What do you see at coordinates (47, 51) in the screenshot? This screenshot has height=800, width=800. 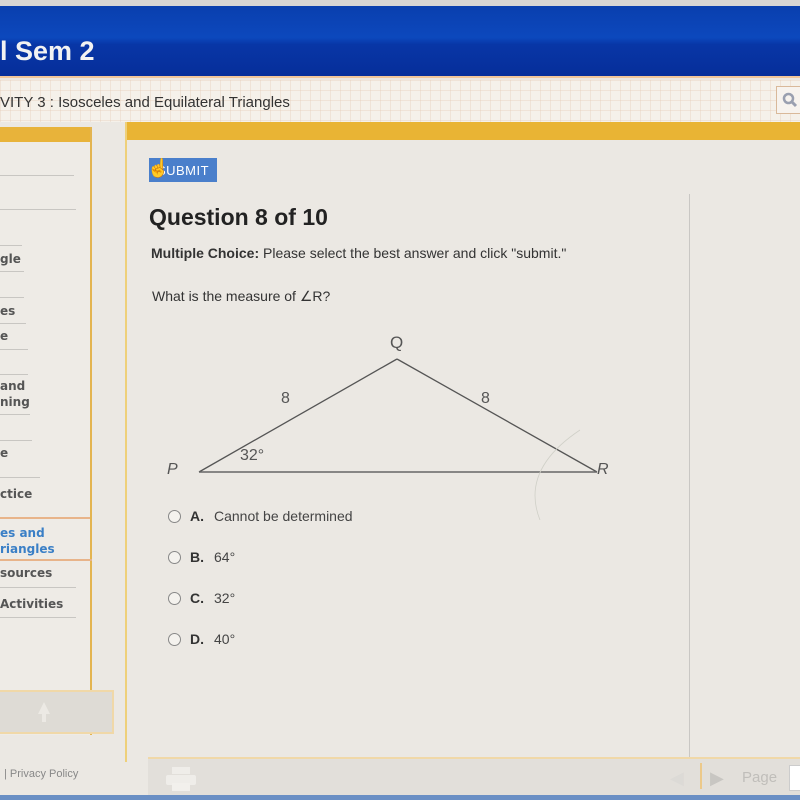 I see `course-title: l Sem 2` at bounding box center [47, 51].